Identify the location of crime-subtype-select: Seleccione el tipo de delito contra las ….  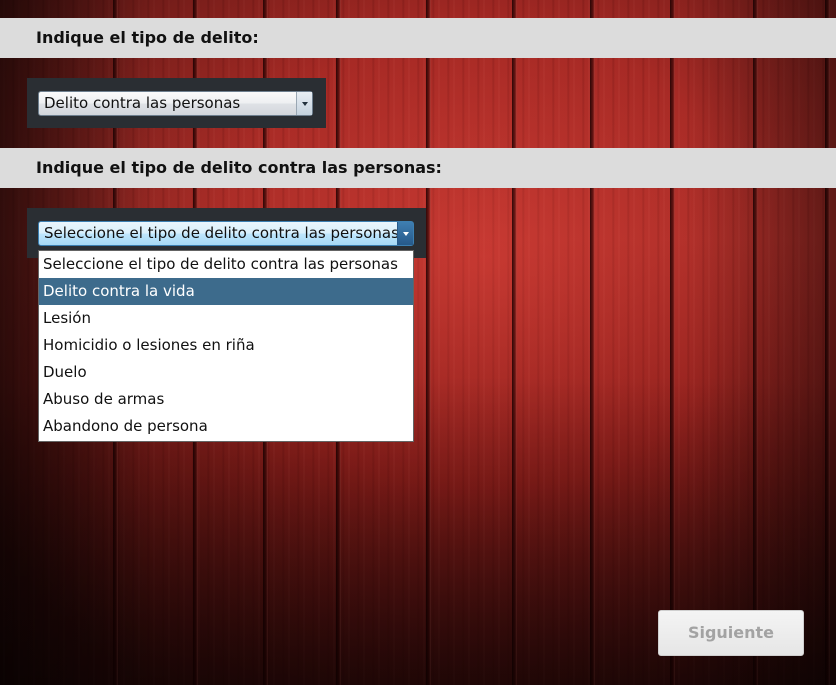
(226, 233).